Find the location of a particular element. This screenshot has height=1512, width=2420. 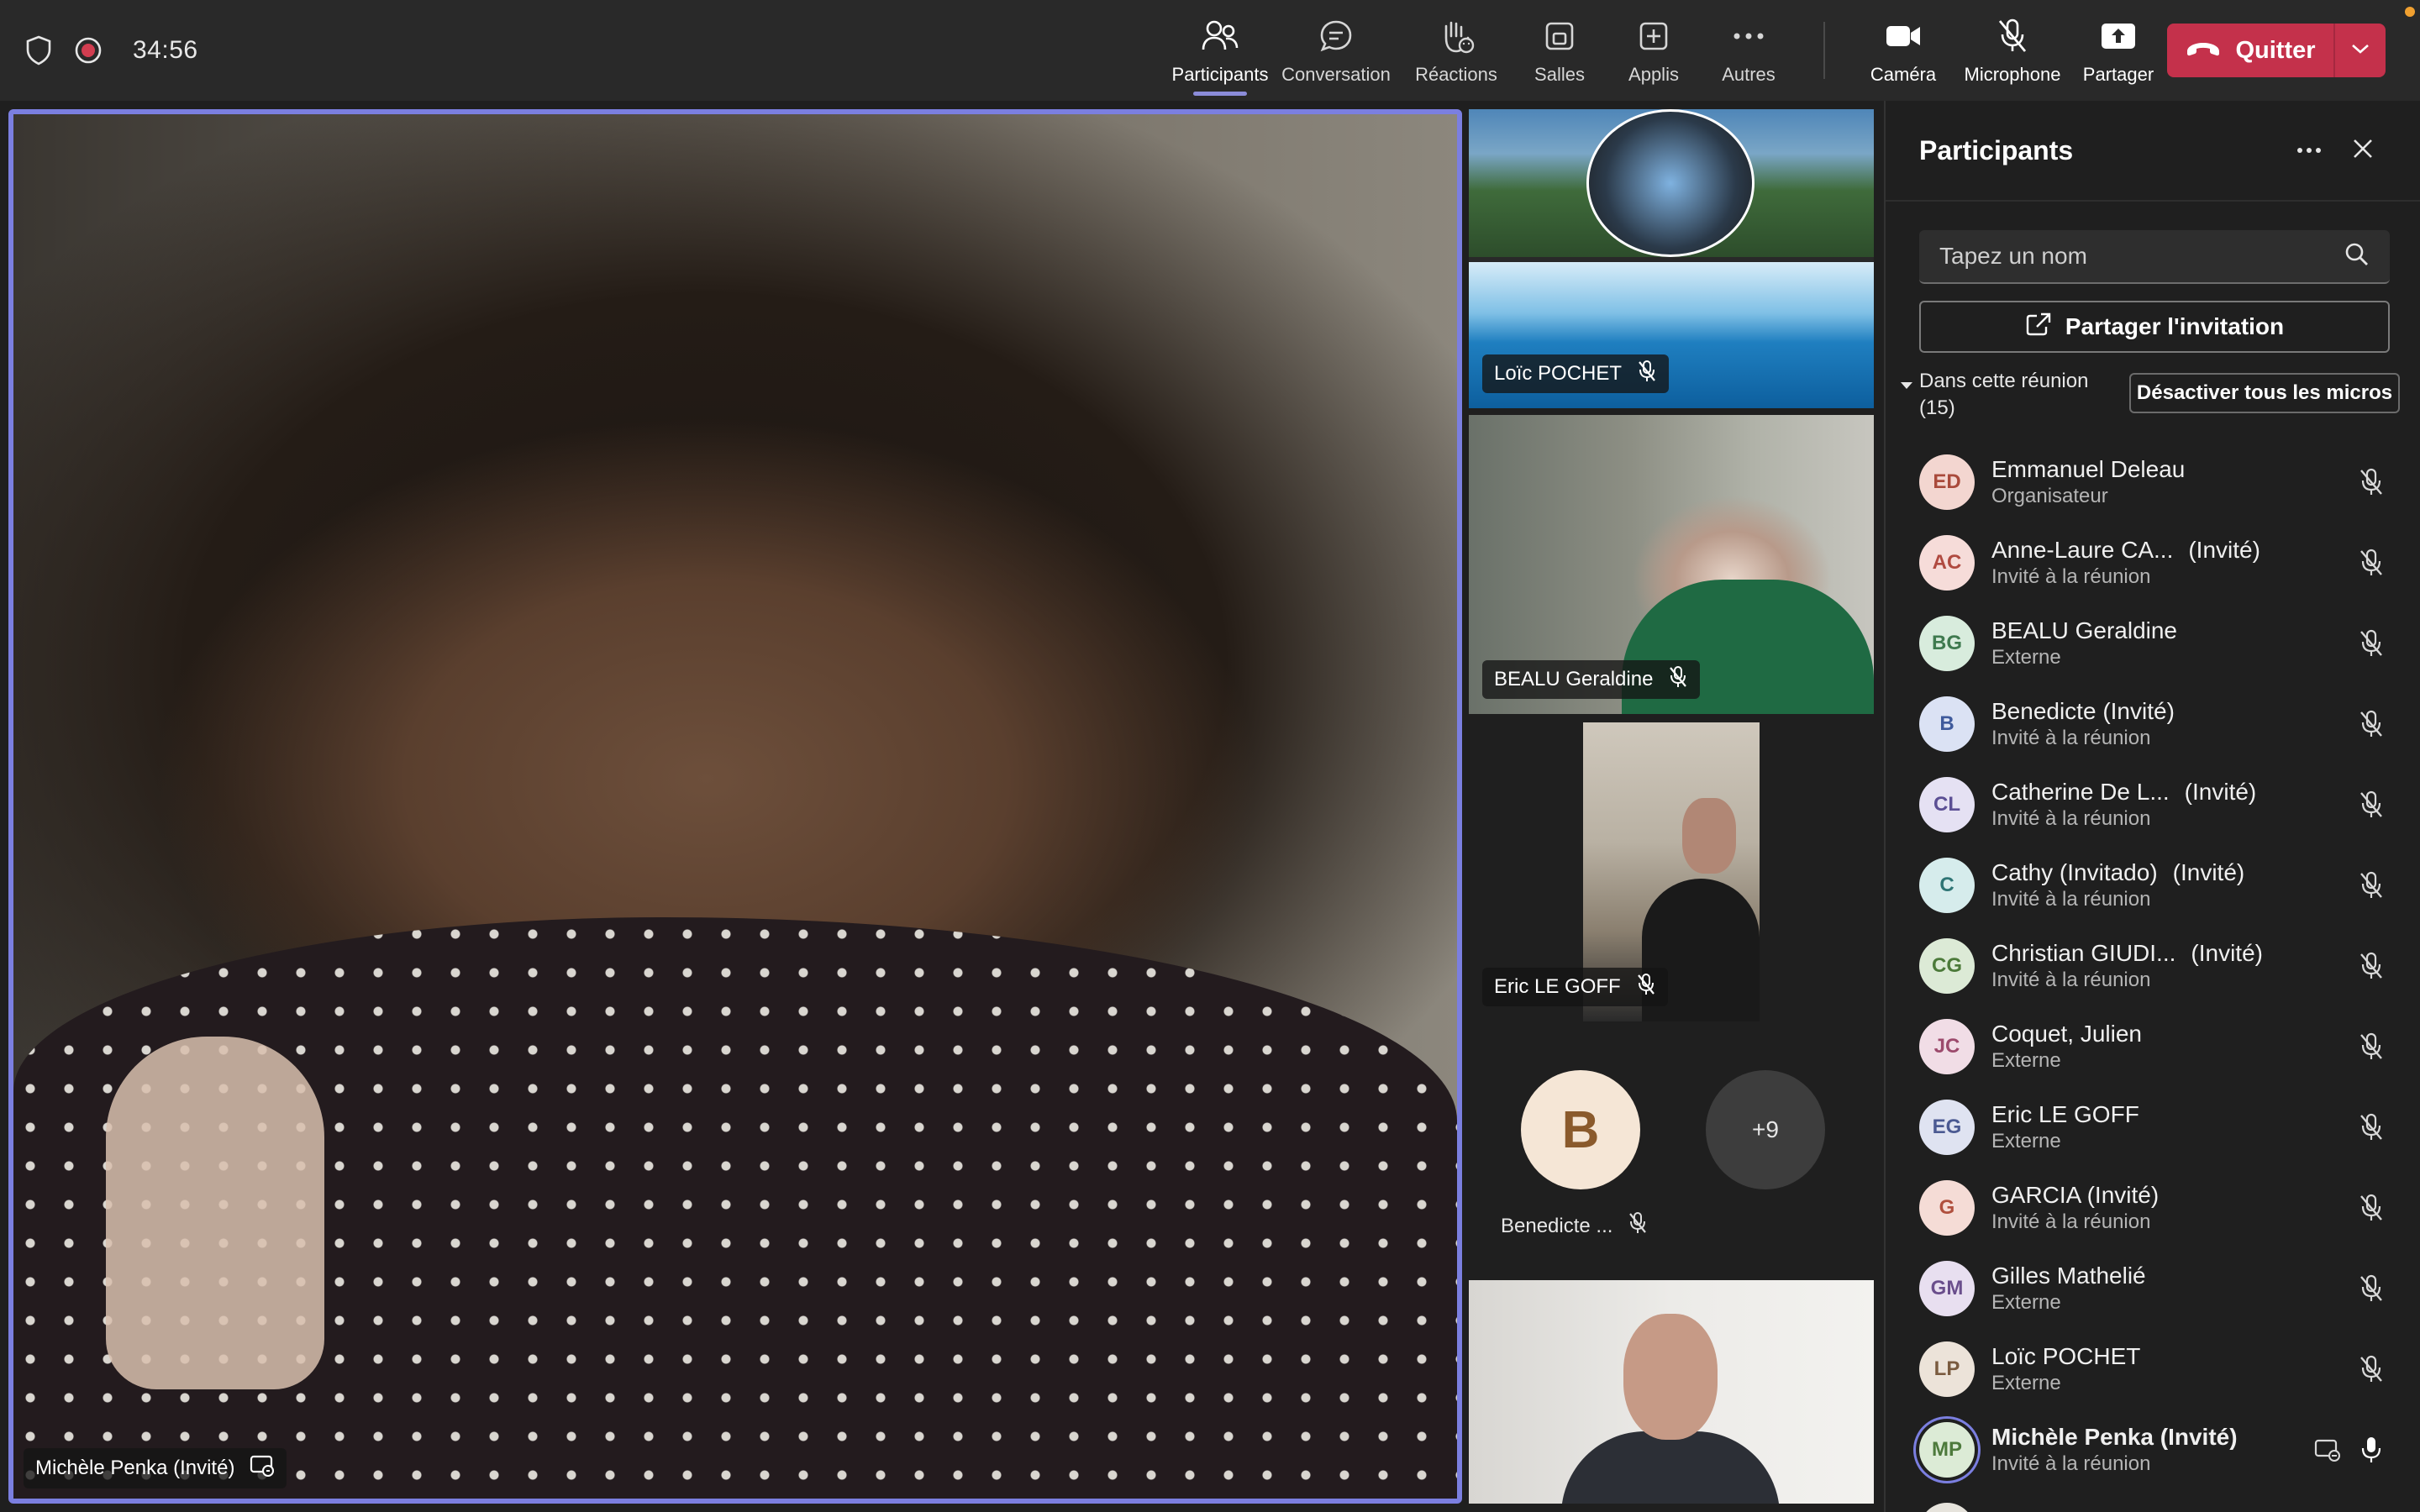

participant-tile-loic: Loïc POCHET is located at coordinates (1671, 258).